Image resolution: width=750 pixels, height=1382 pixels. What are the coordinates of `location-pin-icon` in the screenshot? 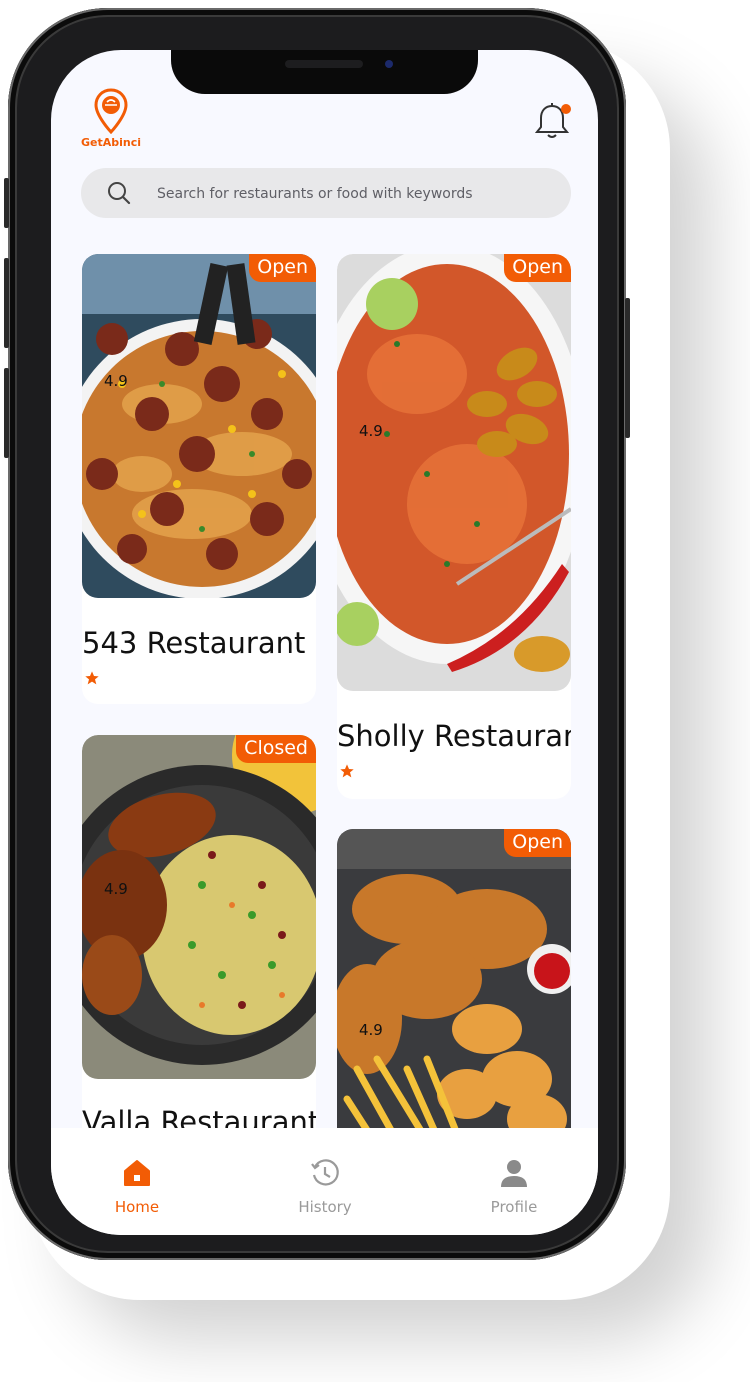 It's located at (111, 111).